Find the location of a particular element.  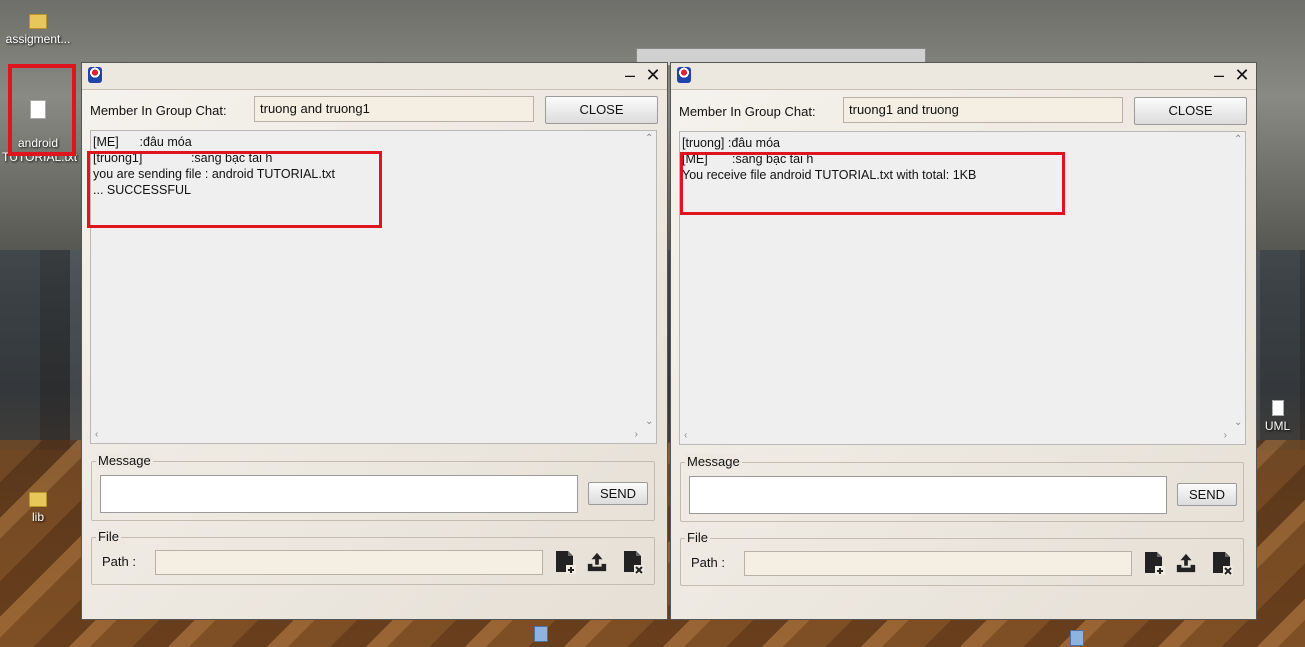

desktop-icon-uml: UML is located at coordinates (1277, 416).